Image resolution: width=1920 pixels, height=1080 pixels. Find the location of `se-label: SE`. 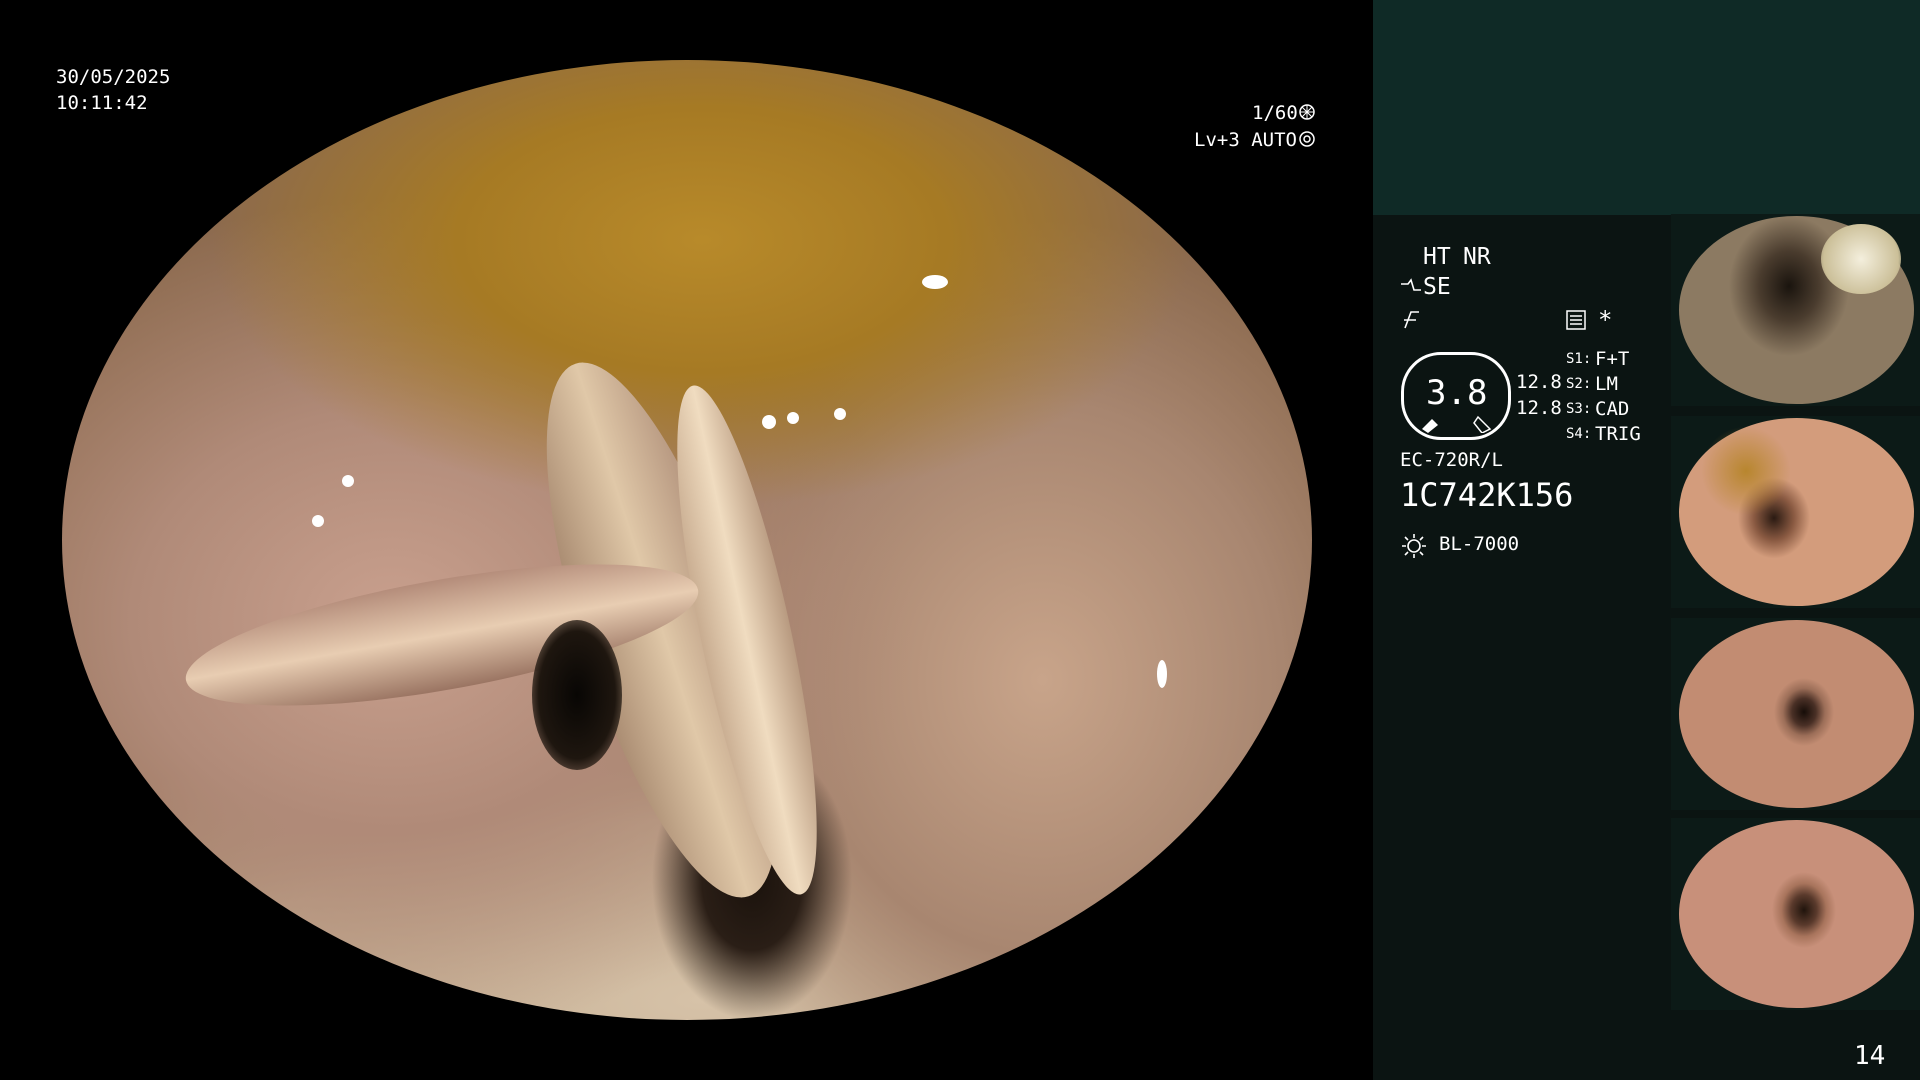

se-label: SE is located at coordinates (1437, 287).